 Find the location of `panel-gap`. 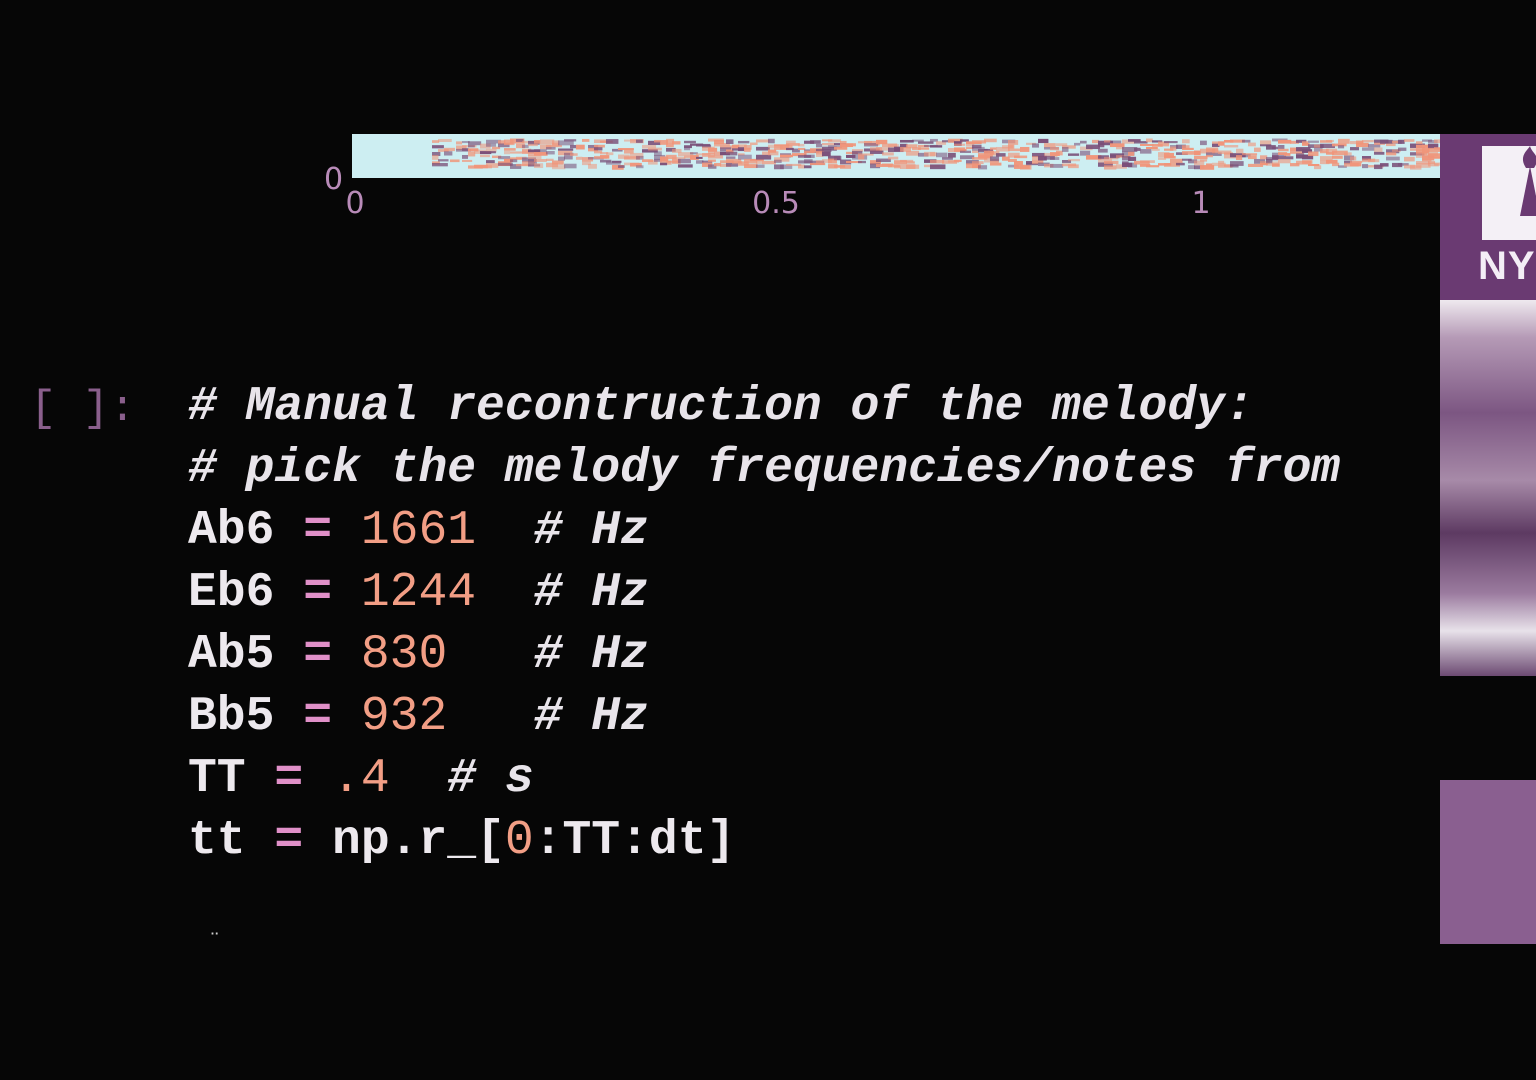

panel-gap is located at coordinates (1488, 728).